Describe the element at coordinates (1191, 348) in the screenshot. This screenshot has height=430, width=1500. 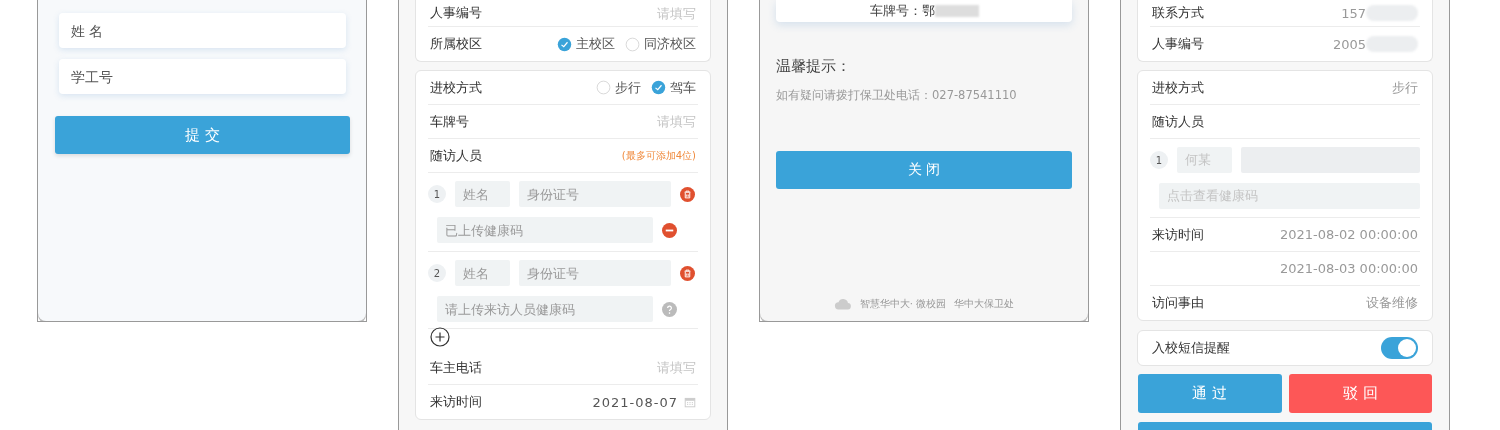
I see `field-label: 入校短信提醒` at that location.